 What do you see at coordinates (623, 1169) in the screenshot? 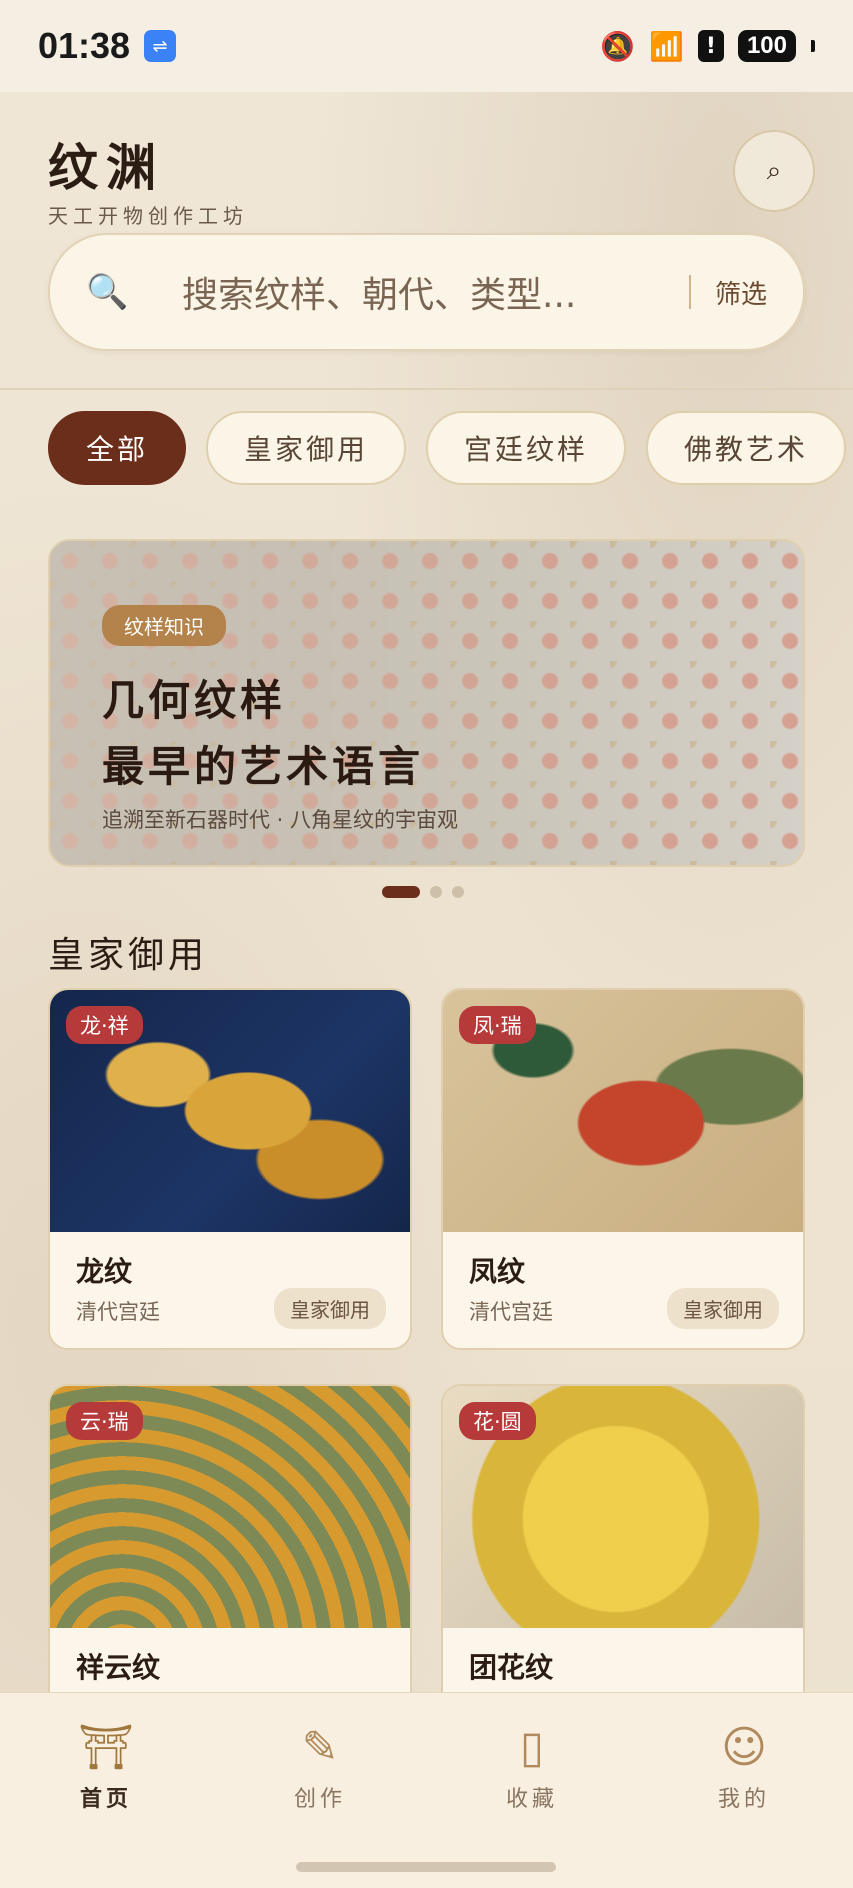
I see `pattern-card: 凤·瑞 凤纹 清代宫廷 皇家御用` at bounding box center [623, 1169].